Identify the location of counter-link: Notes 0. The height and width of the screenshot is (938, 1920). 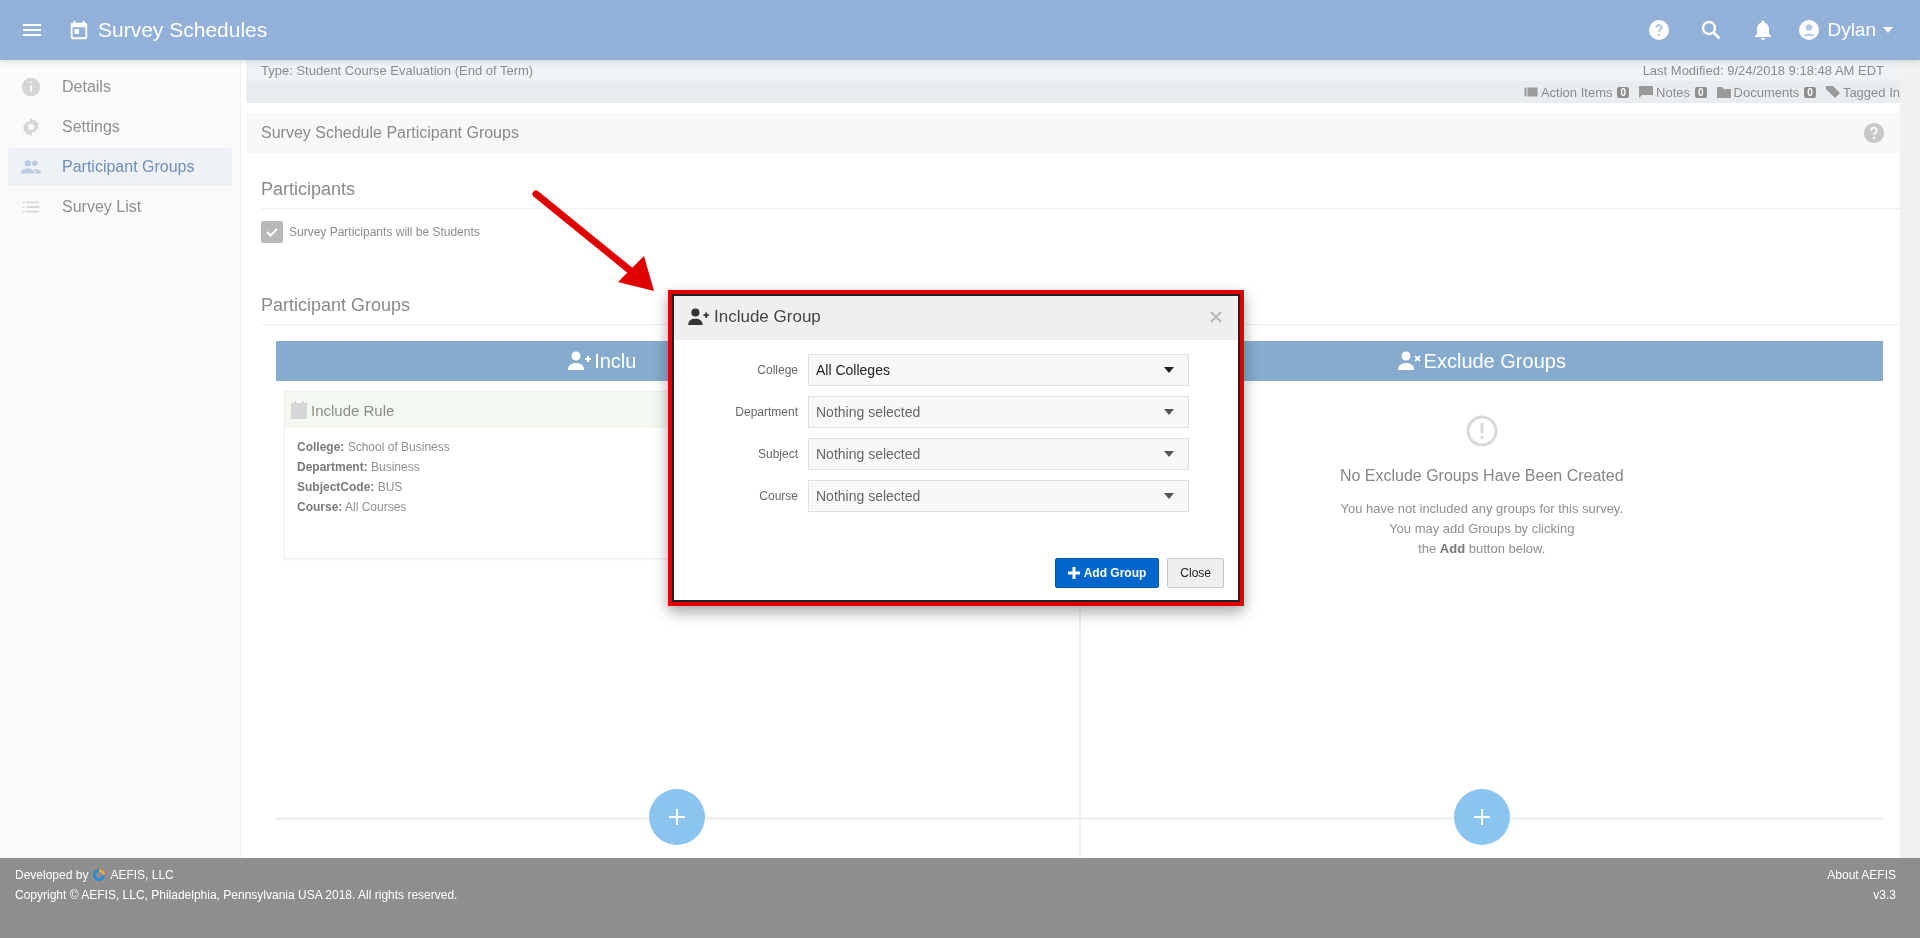
(1673, 92).